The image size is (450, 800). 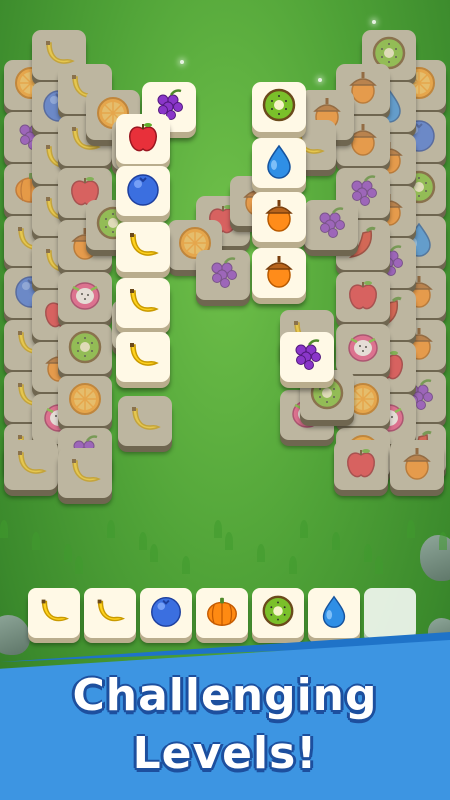 I want to click on tile-tray, so click(x=225, y=616).